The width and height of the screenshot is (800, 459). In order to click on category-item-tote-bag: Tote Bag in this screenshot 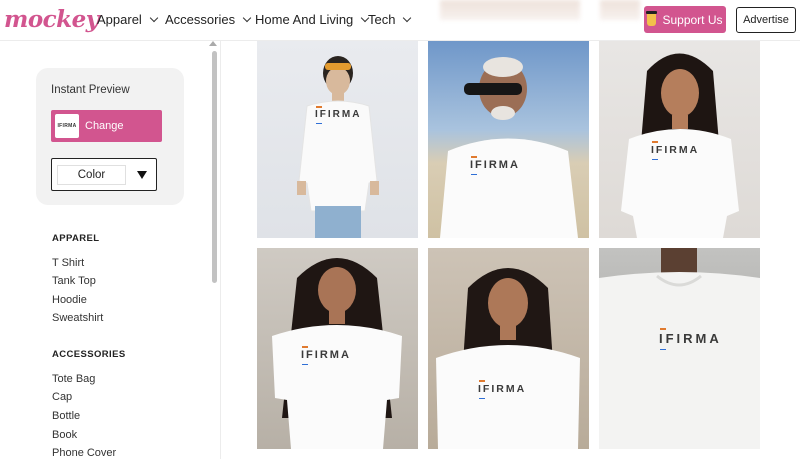, I will do `click(73, 379)`.